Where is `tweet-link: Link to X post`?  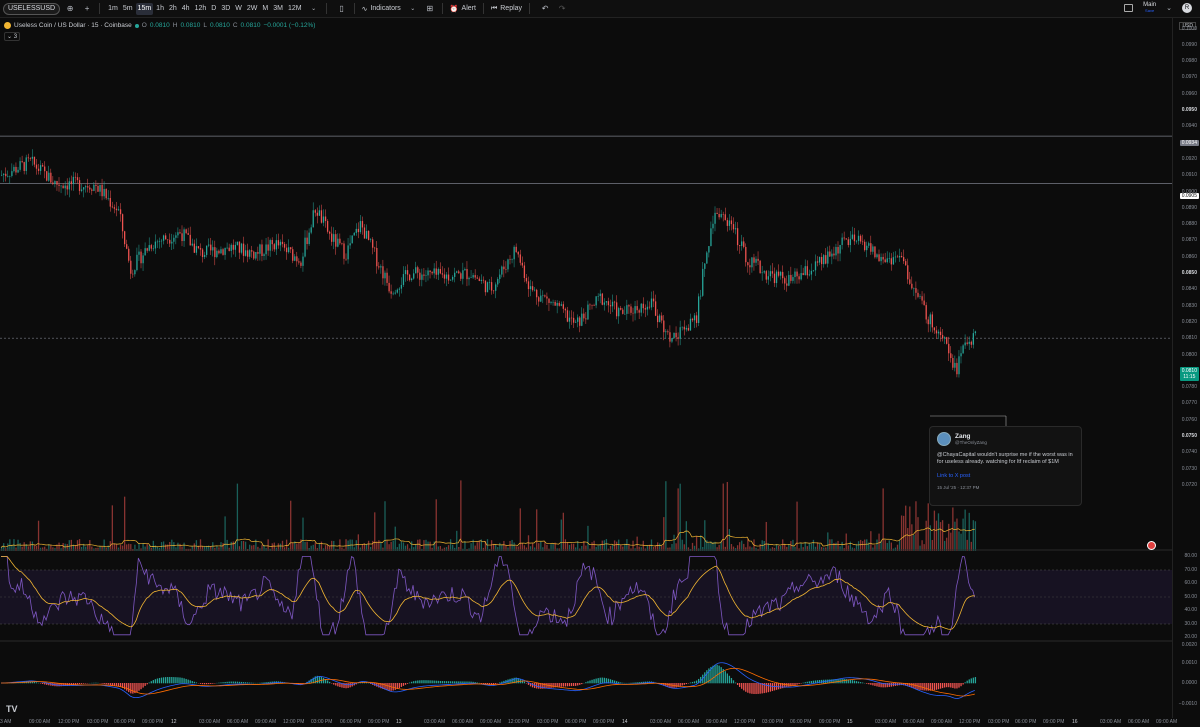
tweet-link: Link to X post is located at coordinates (1005, 476).